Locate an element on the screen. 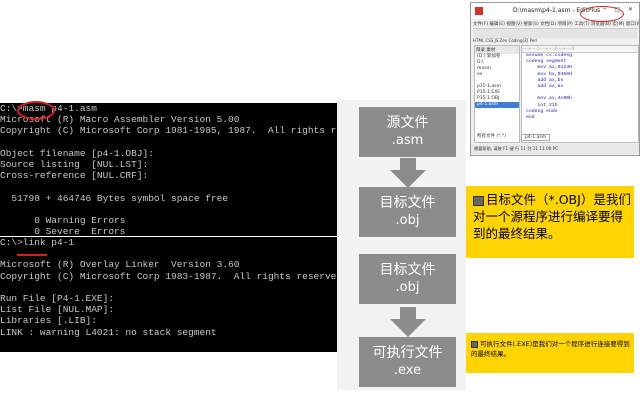  box-ext: .exe is located at coordinates (407, 370).